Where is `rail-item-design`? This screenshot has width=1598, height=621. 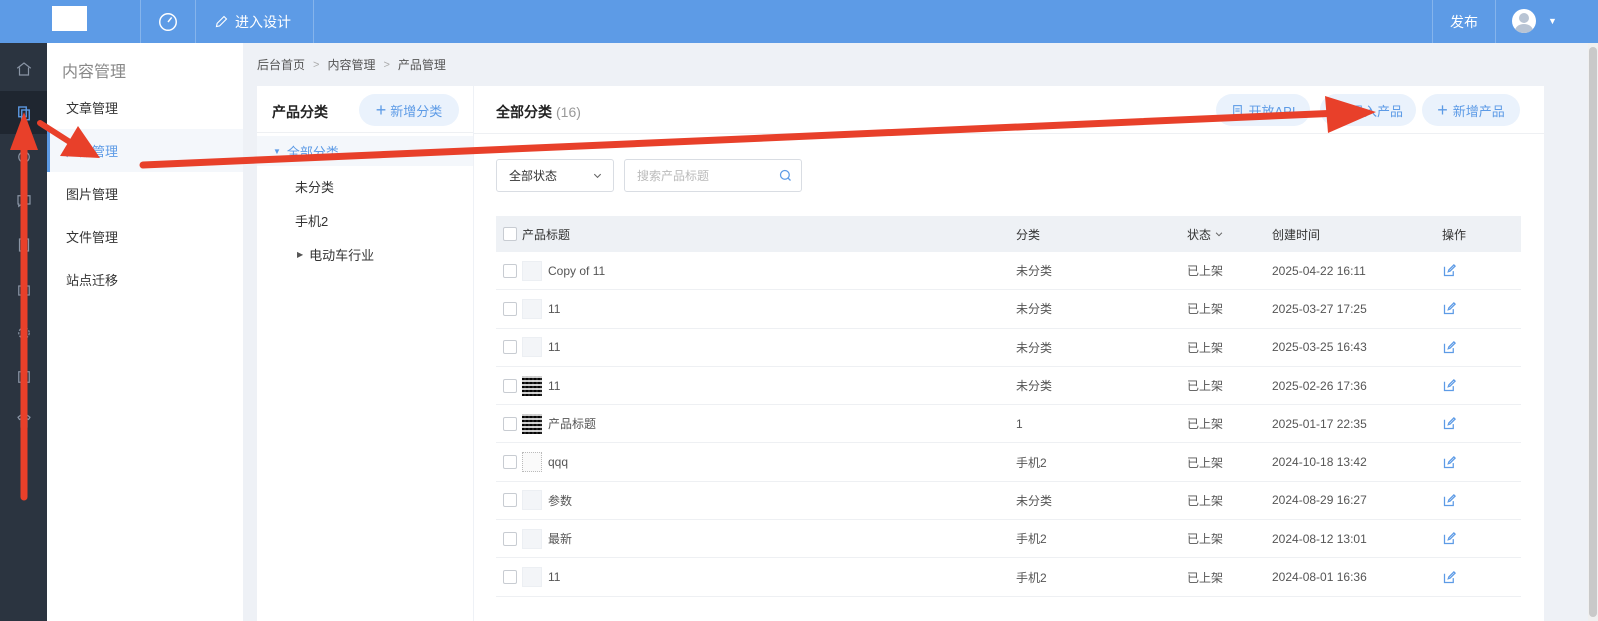
rail-item-design is located at coordinates (23, 156).